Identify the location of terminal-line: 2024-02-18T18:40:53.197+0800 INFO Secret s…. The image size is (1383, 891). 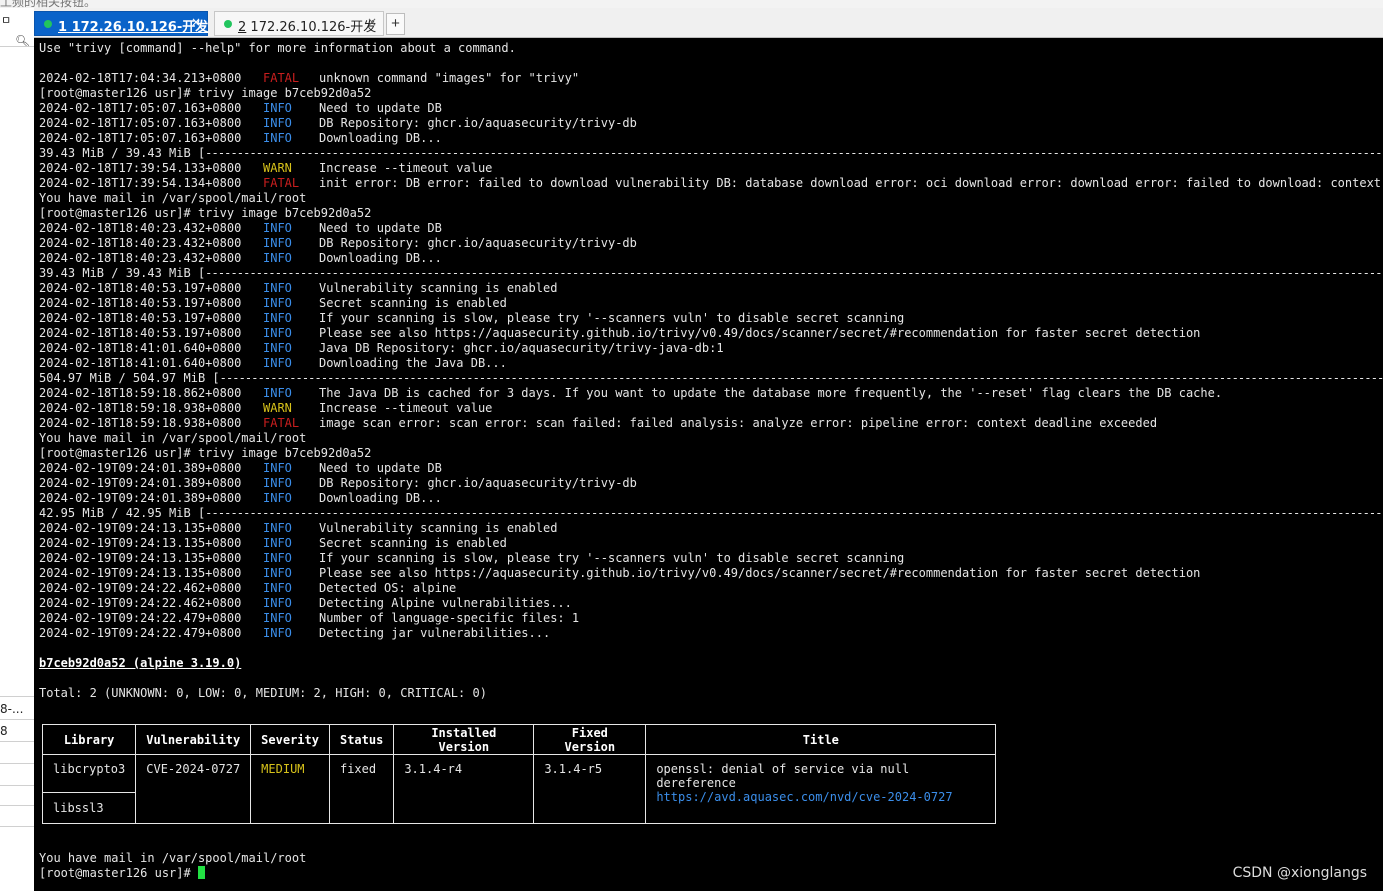
(711, 303).